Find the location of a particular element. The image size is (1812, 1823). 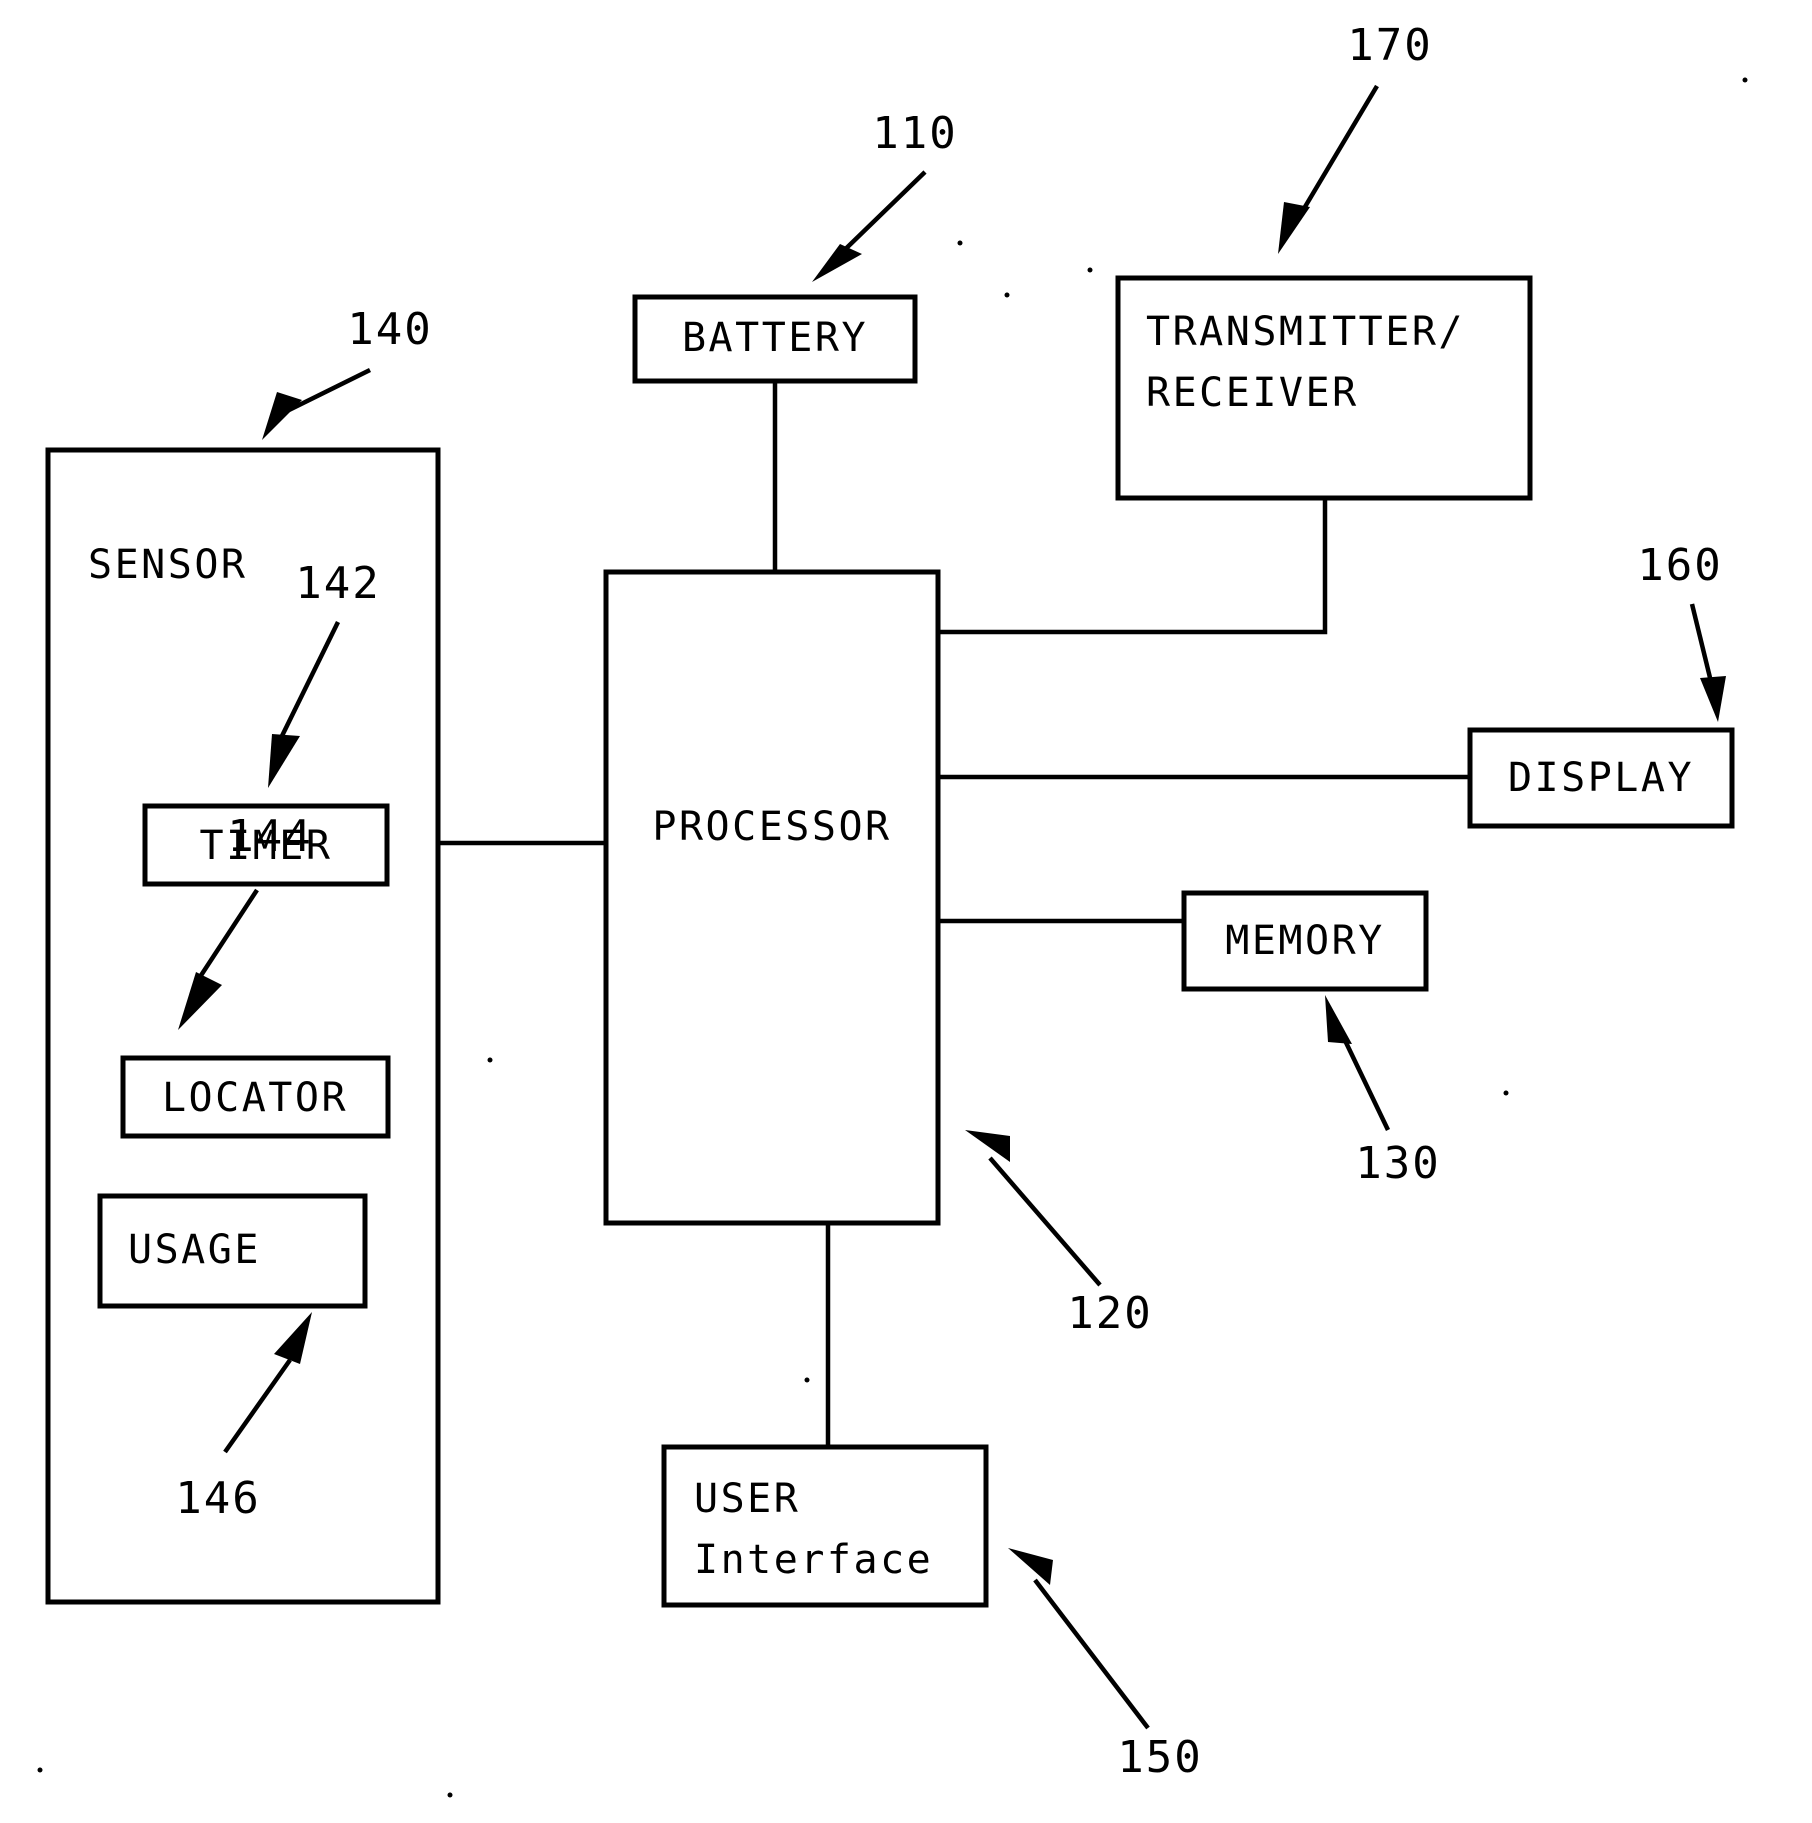

reference-130-leader is located at coordinates (1364, 1080).